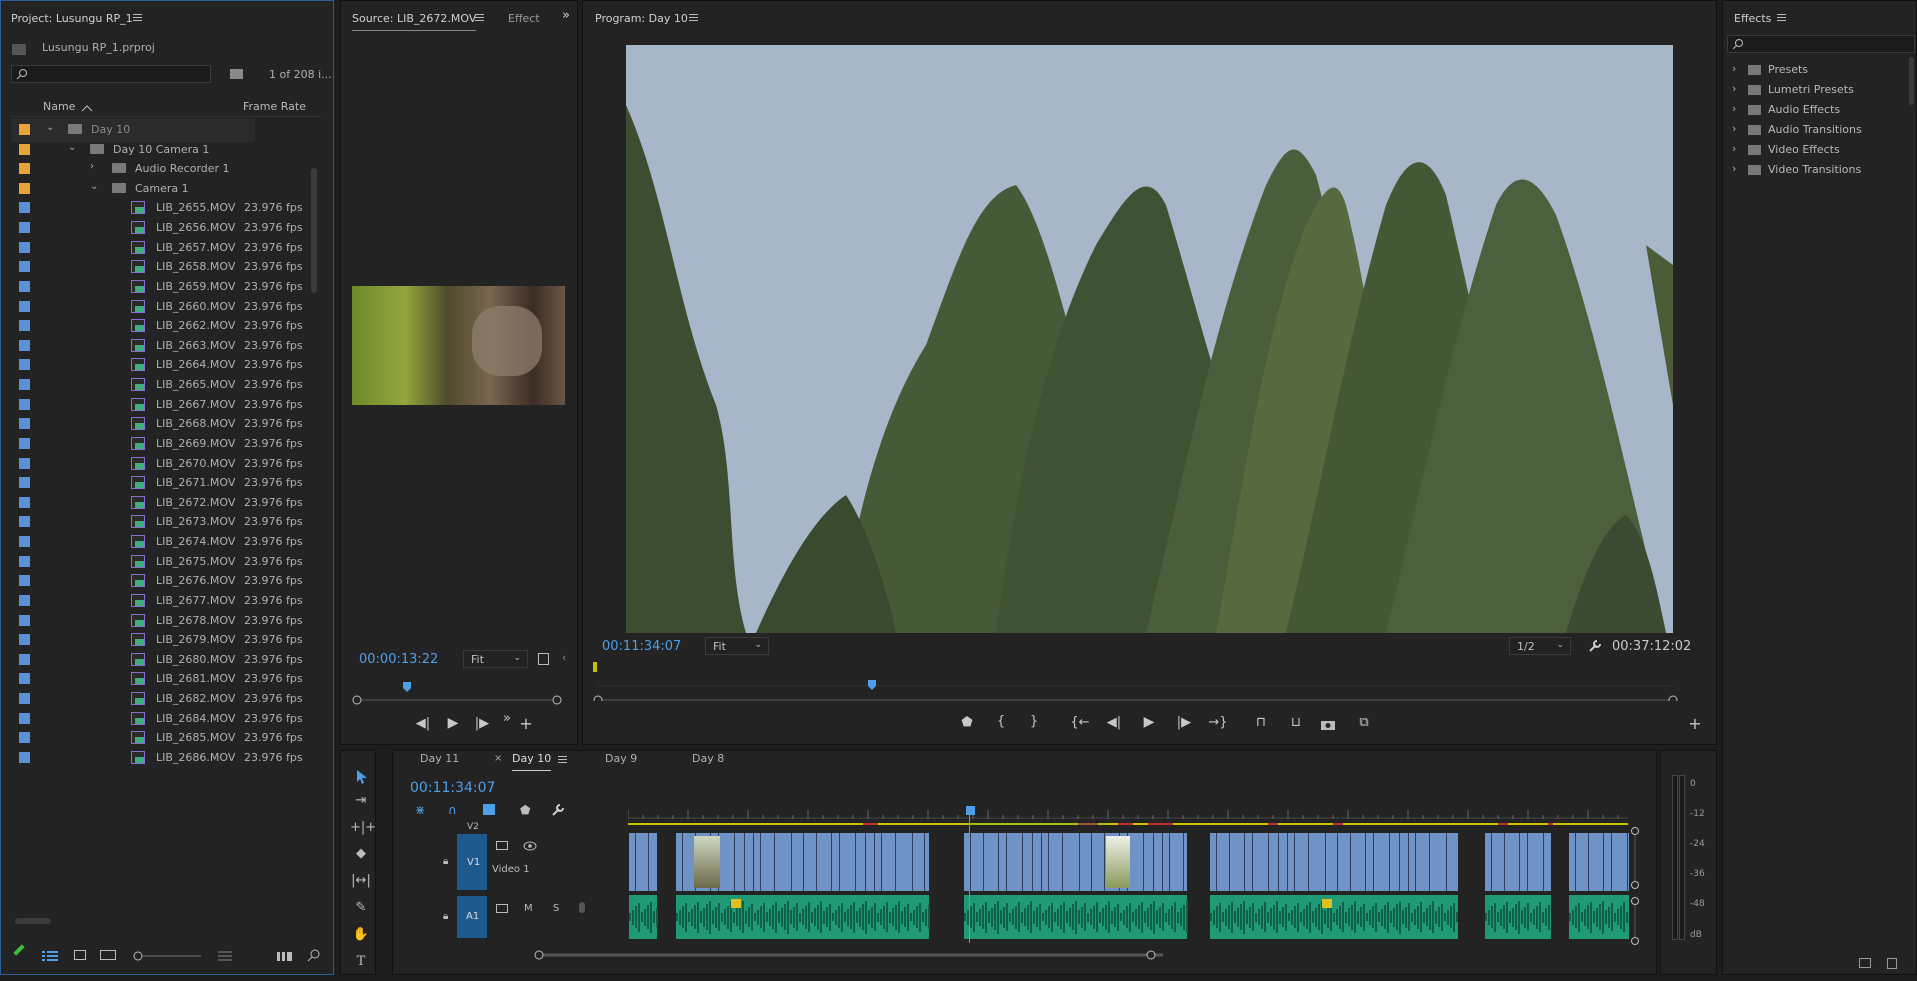  I want to click on effects-folder-row: › Audio Transitions, so click(1820, 131).